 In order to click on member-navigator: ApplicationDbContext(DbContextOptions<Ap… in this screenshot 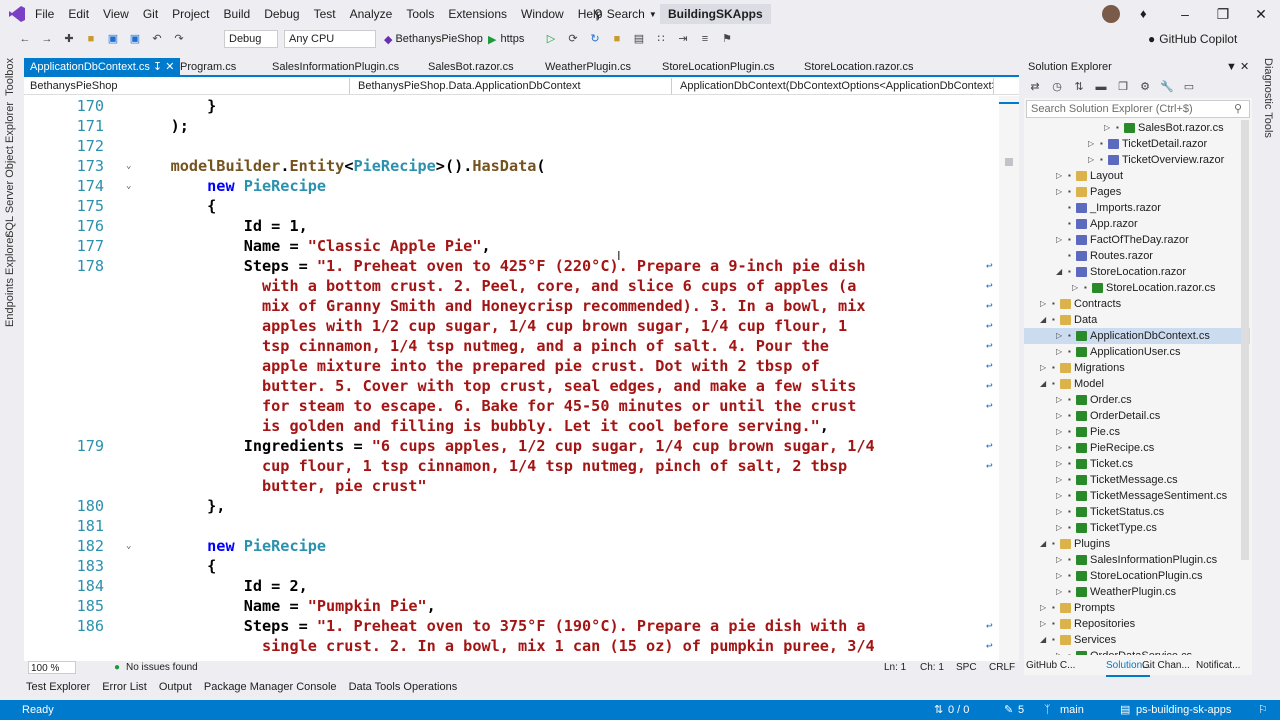, I will do `click(834, 86)`.